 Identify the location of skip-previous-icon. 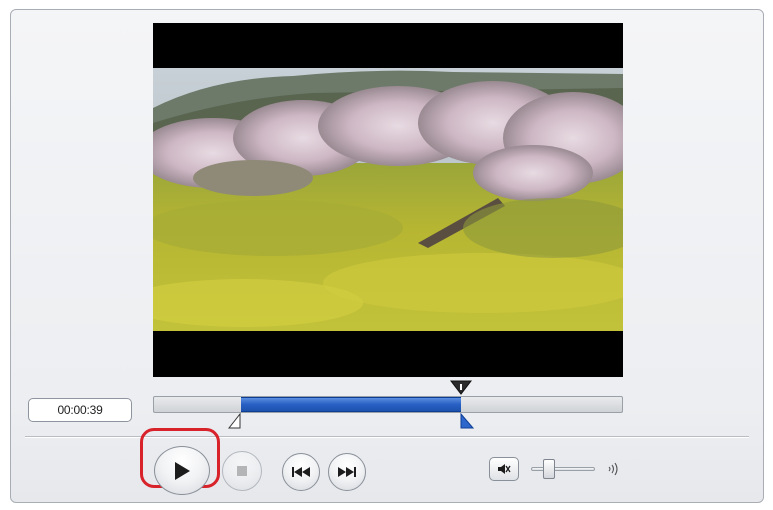
(301, 472).